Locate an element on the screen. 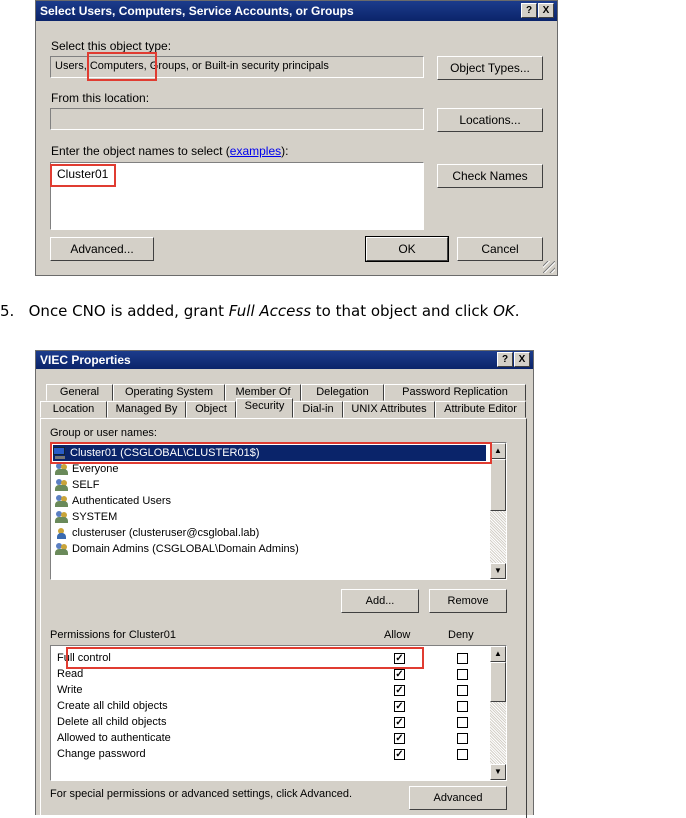  group-item-authenticated-users: Authenticated Users is located at coordinates (113, 501).